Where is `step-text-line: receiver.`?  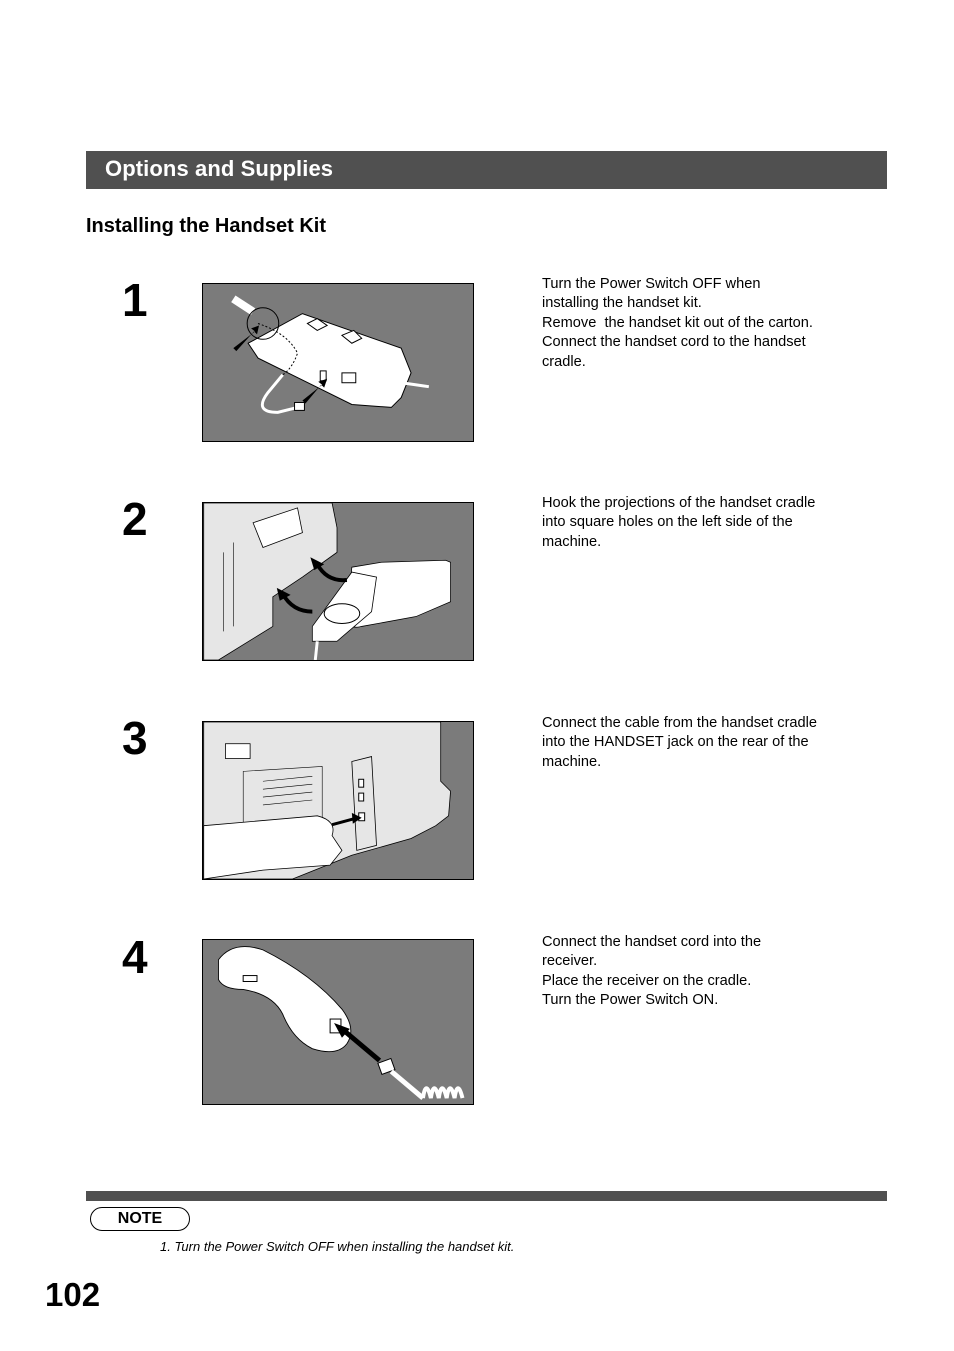
step-text-line: receiver. is located at coordinates (570, 961).